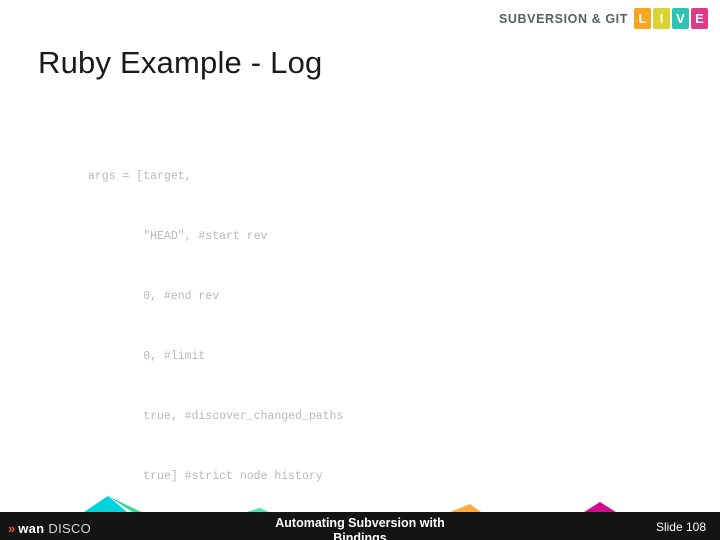 Image resolution: width=720 pixels, height=540 pixels. Describe the element at coordinates (178, 236) in the screenshot. I see `code-line: "HEAD", #start rev` at that location.